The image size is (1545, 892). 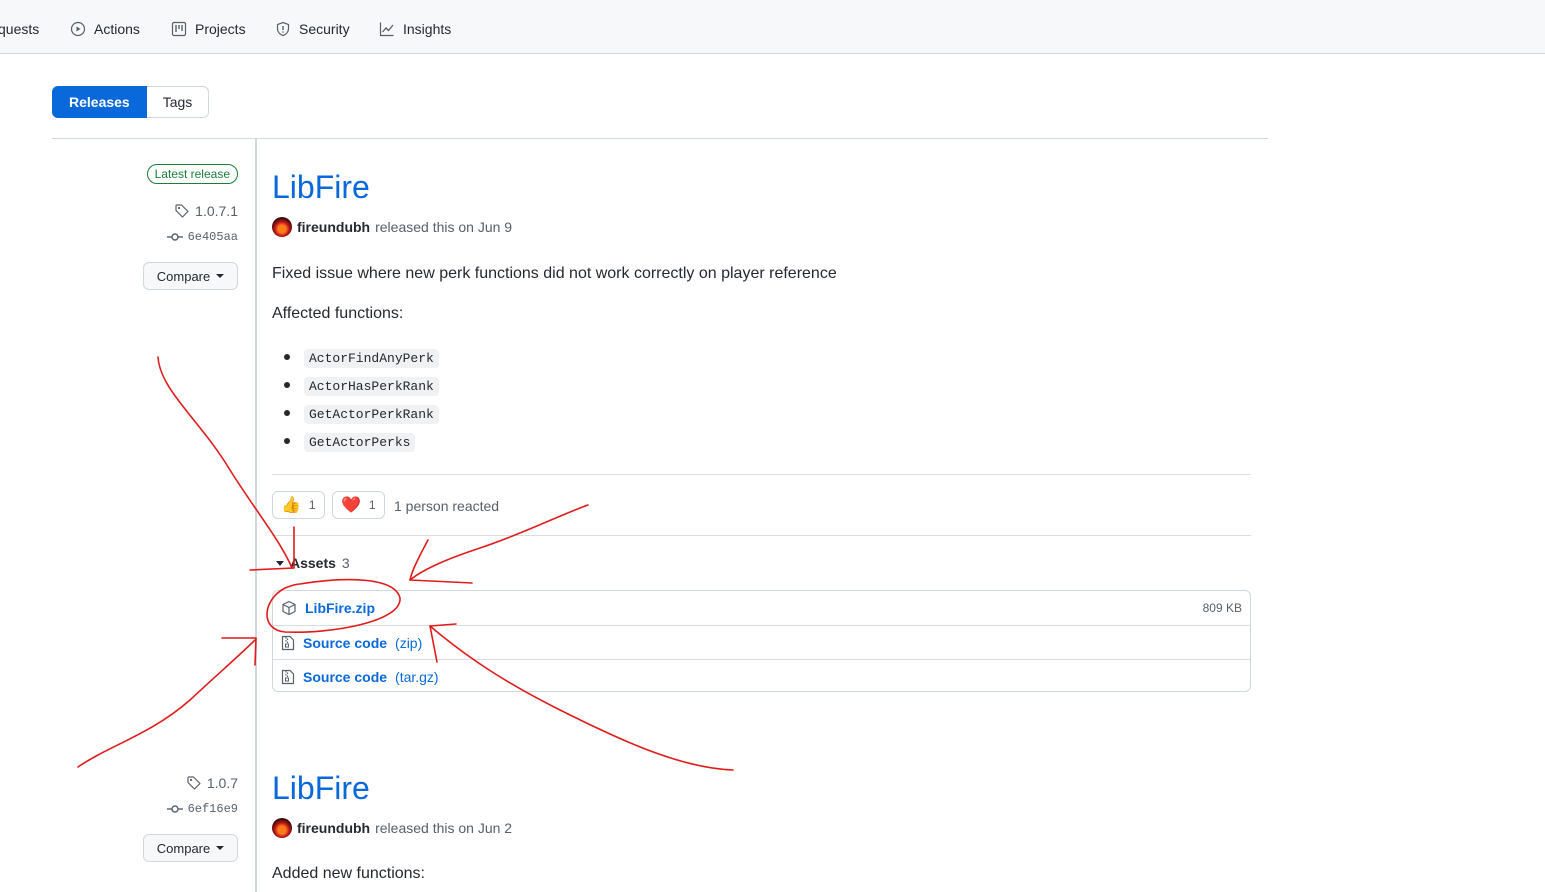 I want to click on nav-security-label: Security, so click(x=324, y=29).